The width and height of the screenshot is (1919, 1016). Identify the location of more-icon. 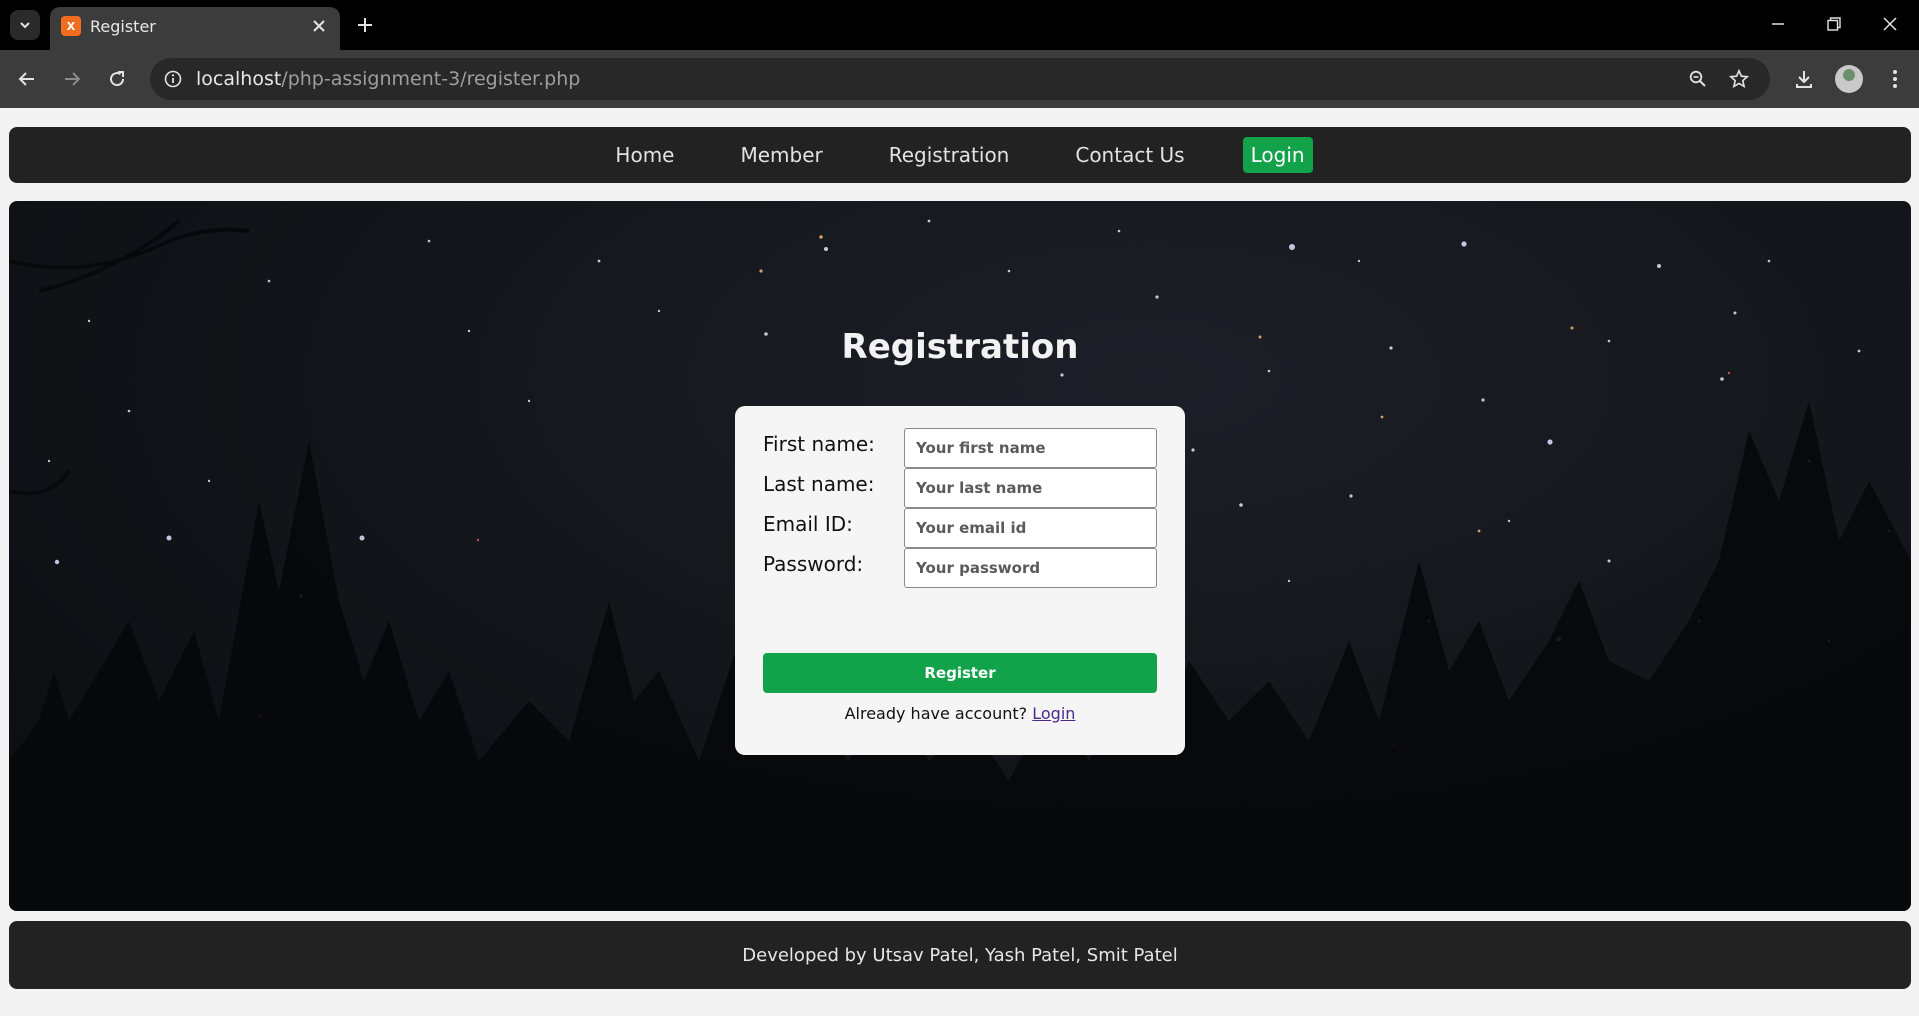
(1895, 79).